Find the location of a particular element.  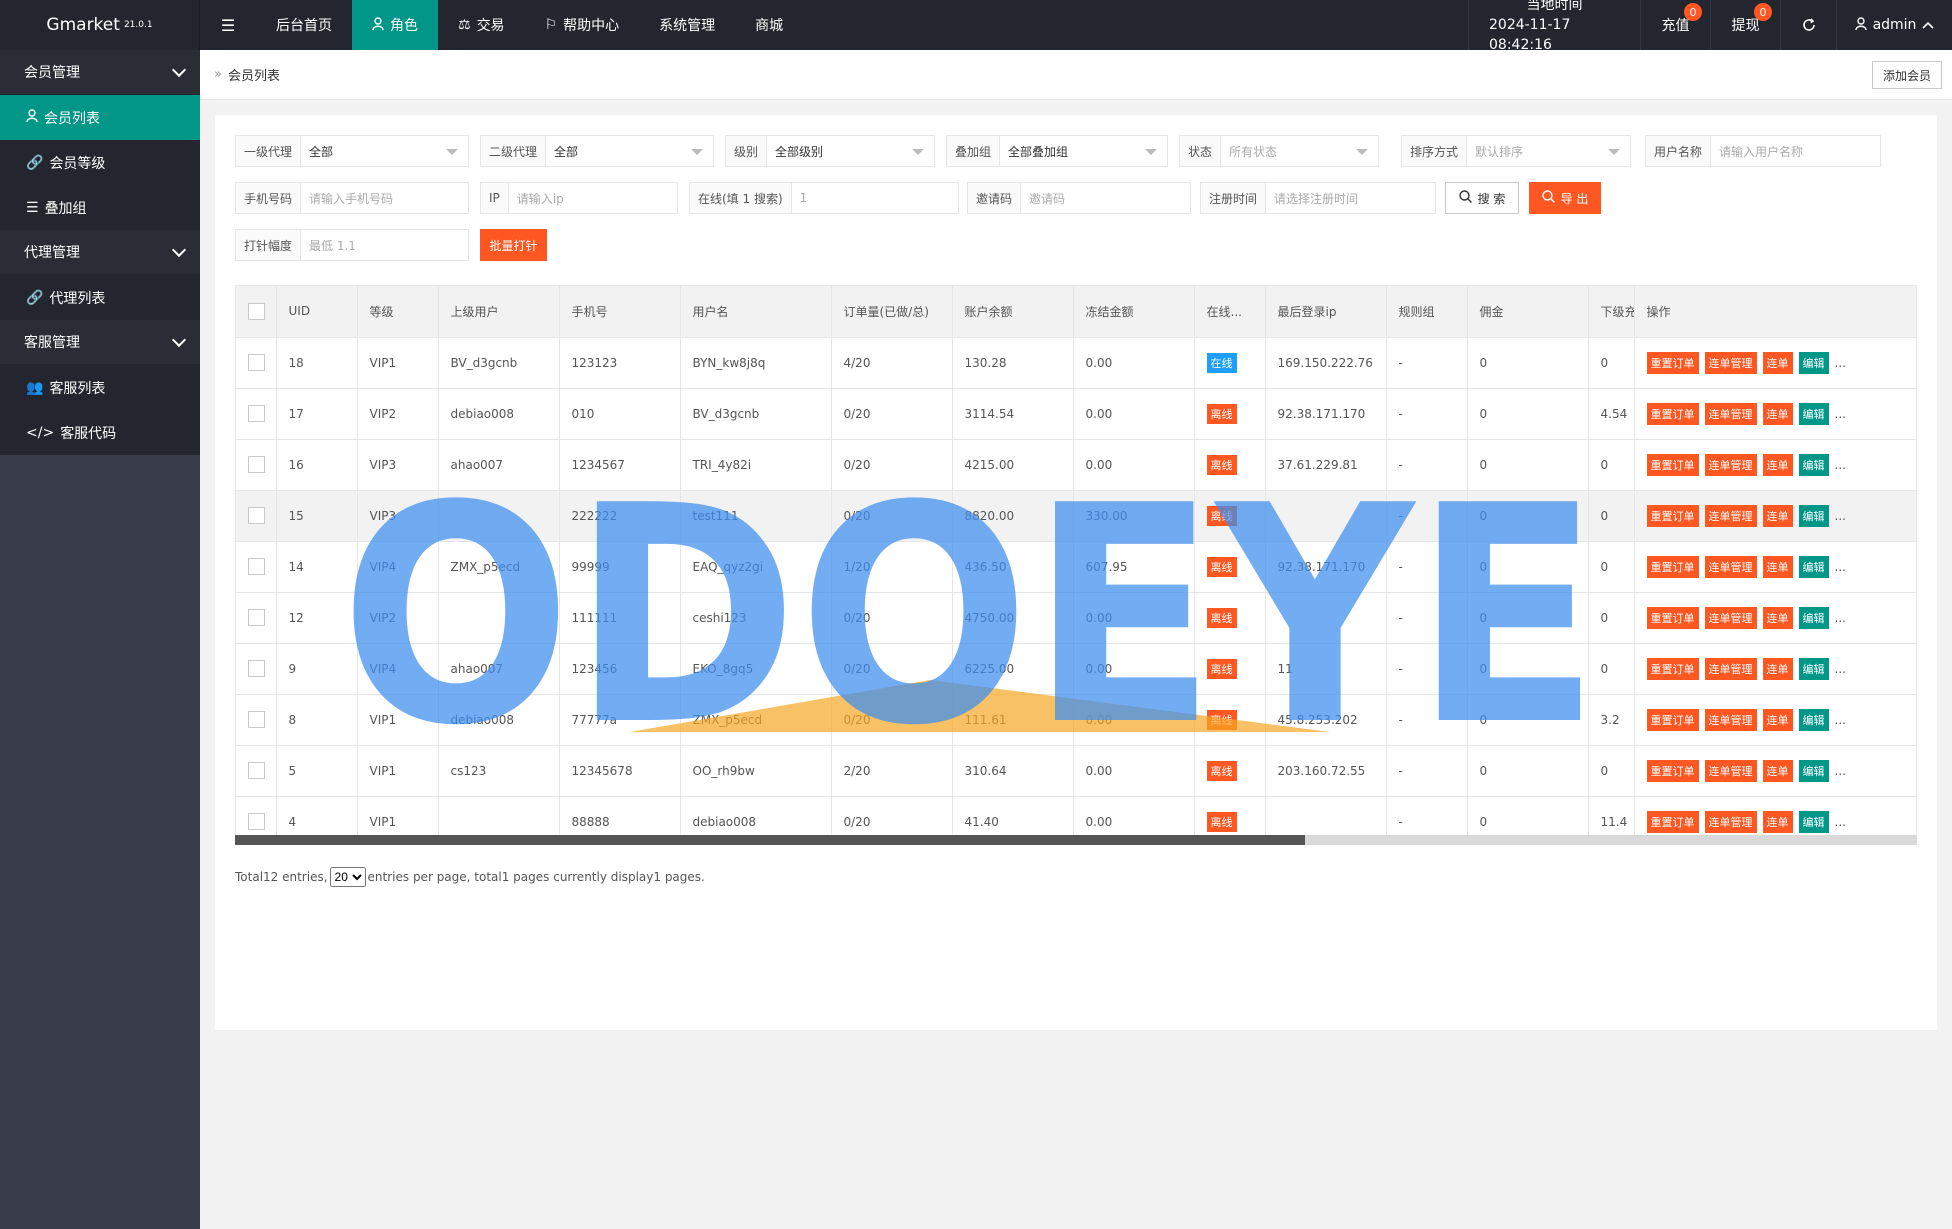

nav-home: 后台首页 is located at coordinates (304, 25).